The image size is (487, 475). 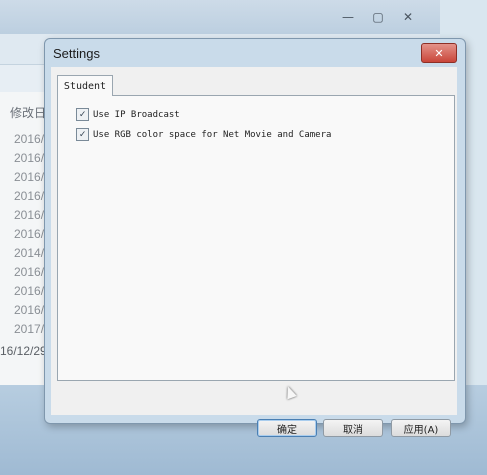 I want to click on cancel-button: 取消, so click(x=353, y=428).